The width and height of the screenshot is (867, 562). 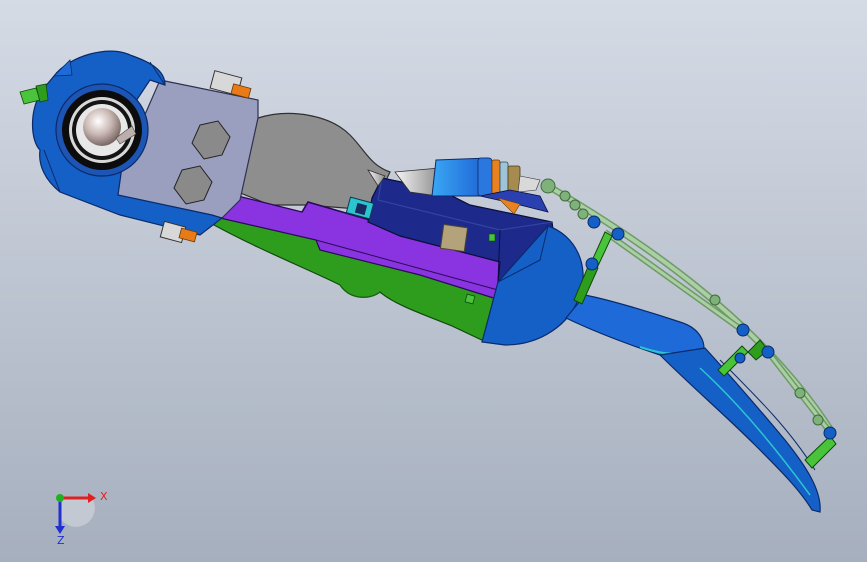 I want to click on orientation-triad: X Z, so click(x=80, y=513).